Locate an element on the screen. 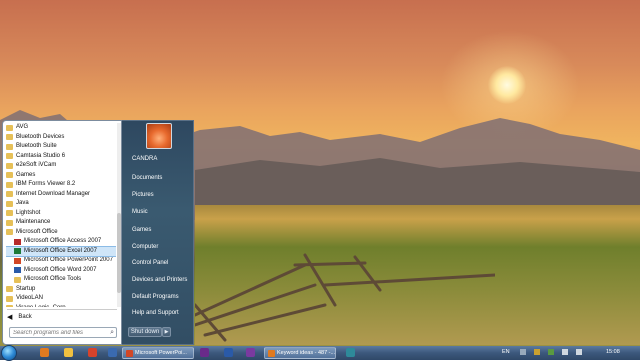 The image size is (640, 361). shutdown-button: Shut down is located at coordinates (145, 332).